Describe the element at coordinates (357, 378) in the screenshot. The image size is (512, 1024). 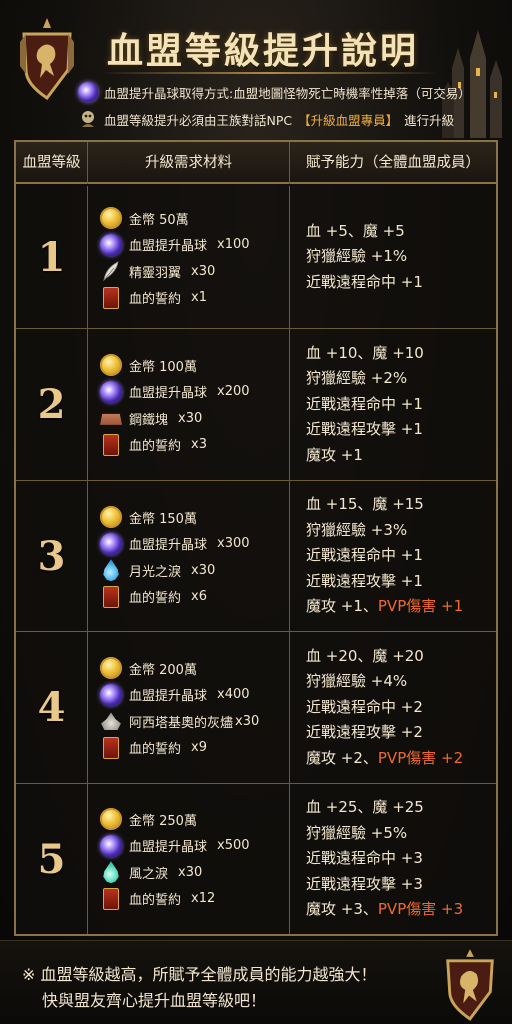
I see `ability-text: 狩獵經驗 +2%` at that location.